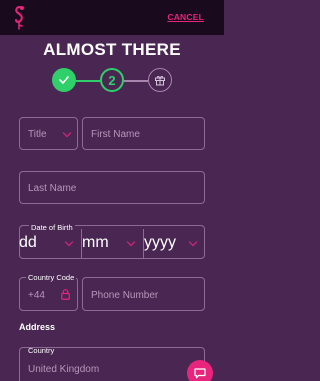 This screenshot has width=320, height=381. Describe the element at coordinates (51, 277) in the screenshot. I see `country-code-label: Country Code` at that location.